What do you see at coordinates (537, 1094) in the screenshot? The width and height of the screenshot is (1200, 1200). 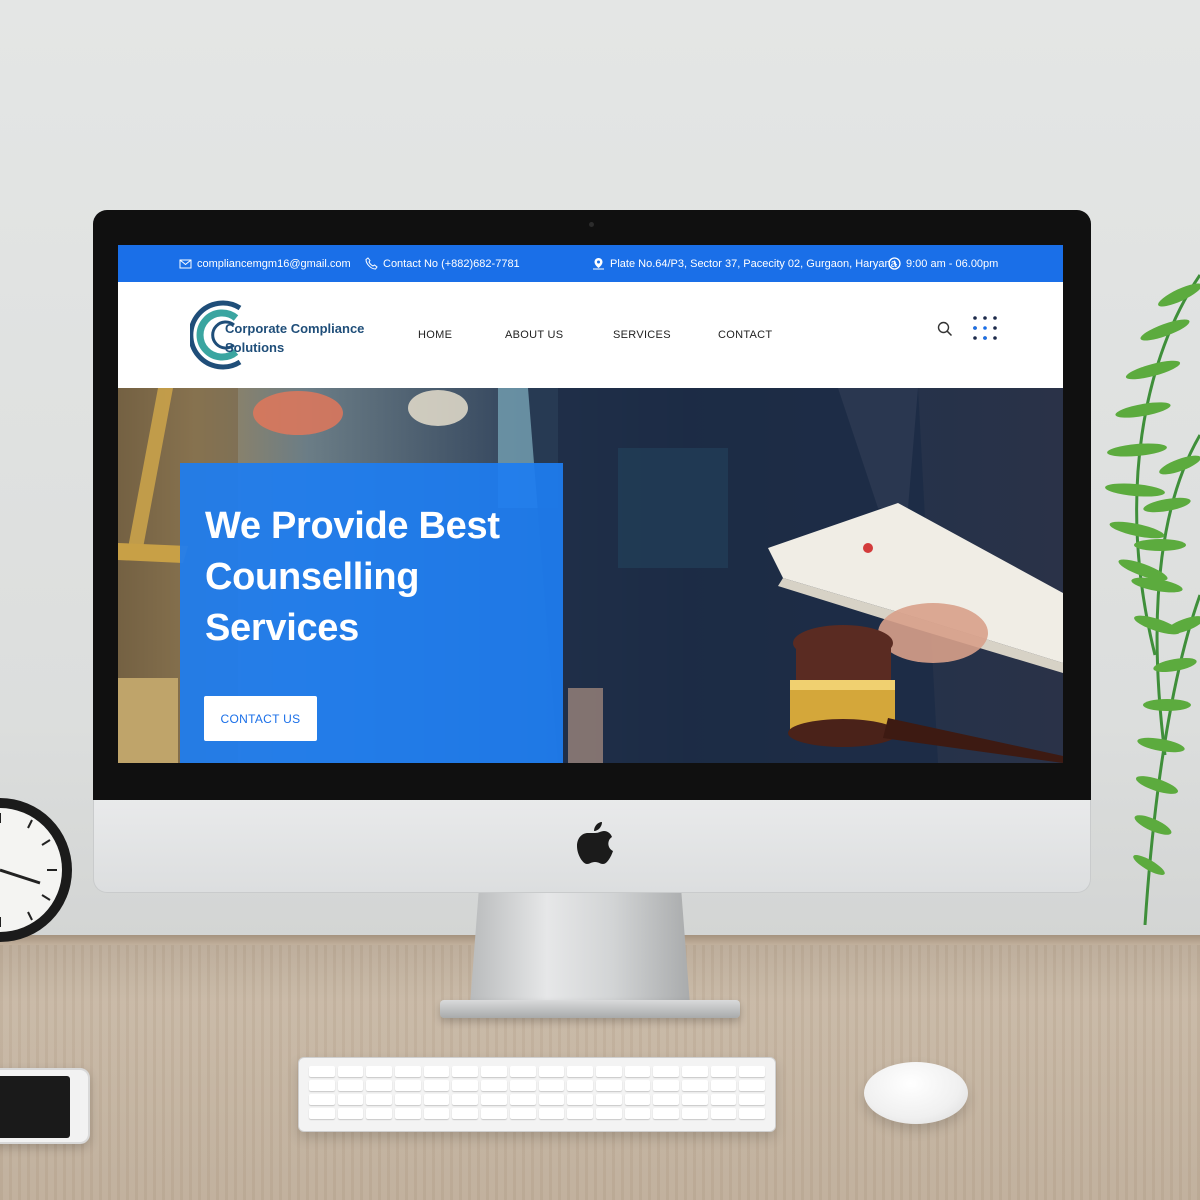 I see `keyboard` at bounding box center [537, 1094].